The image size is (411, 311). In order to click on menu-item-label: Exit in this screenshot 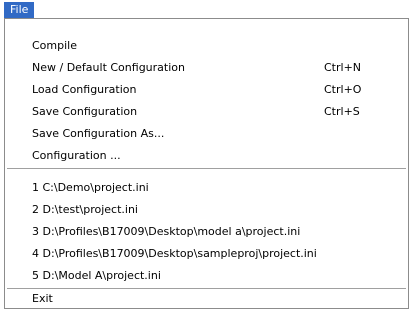, I will do `click(42, 298)`.